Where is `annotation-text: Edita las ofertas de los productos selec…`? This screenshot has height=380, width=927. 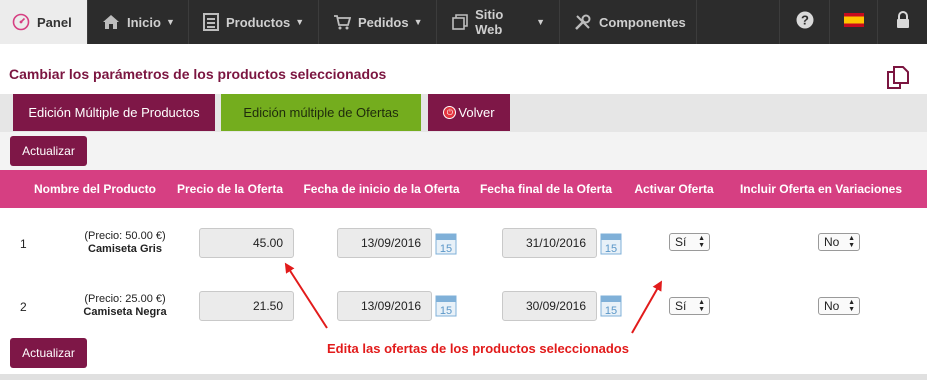 annotation-text: Edita las ofertas de los productos selec… is located at coordinates (478, 348).